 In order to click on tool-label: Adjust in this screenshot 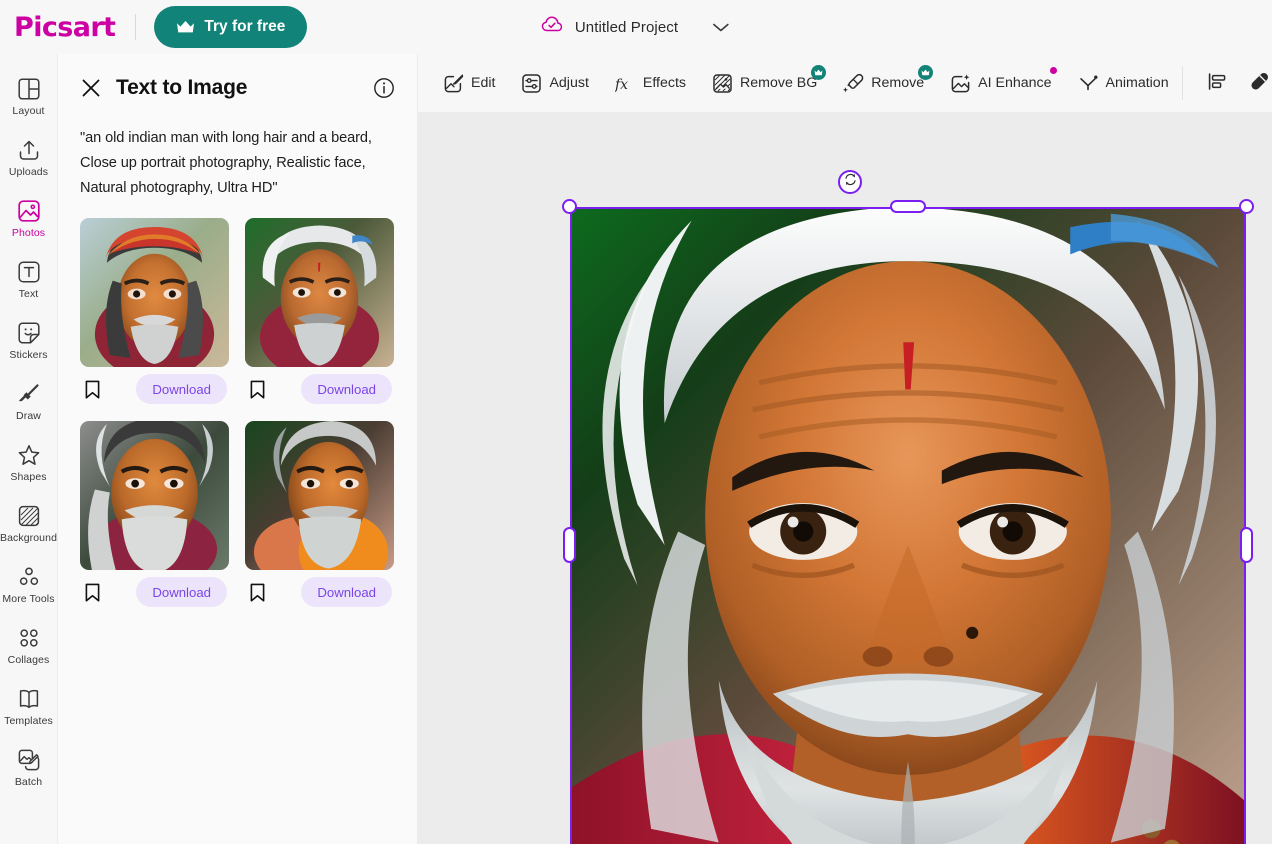, I will do `click(569, 83)`.